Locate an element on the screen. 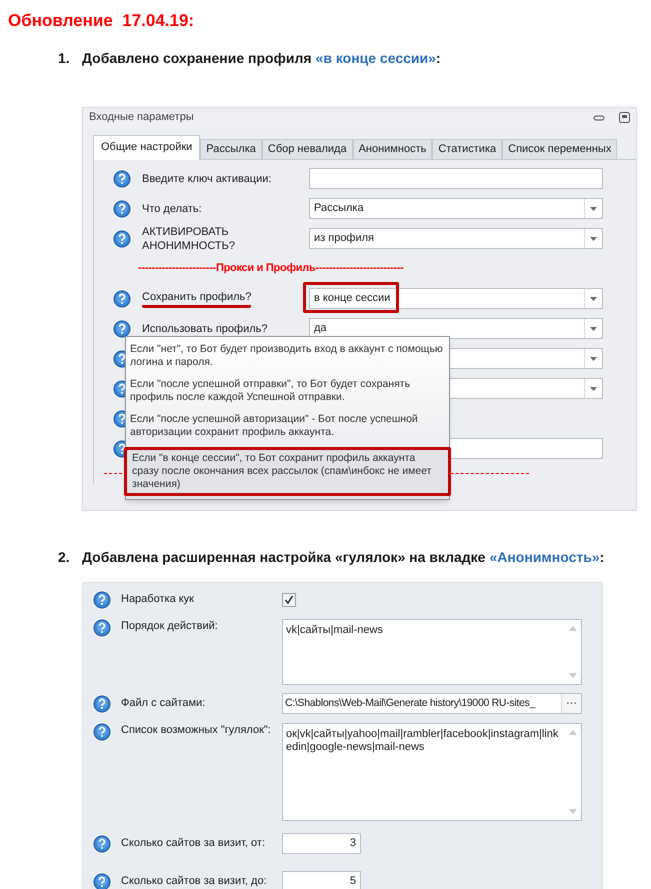 Image resolution: width=651 pixels, height=889 pixels. tab: Рассылка is located at coordinates (231, 149).